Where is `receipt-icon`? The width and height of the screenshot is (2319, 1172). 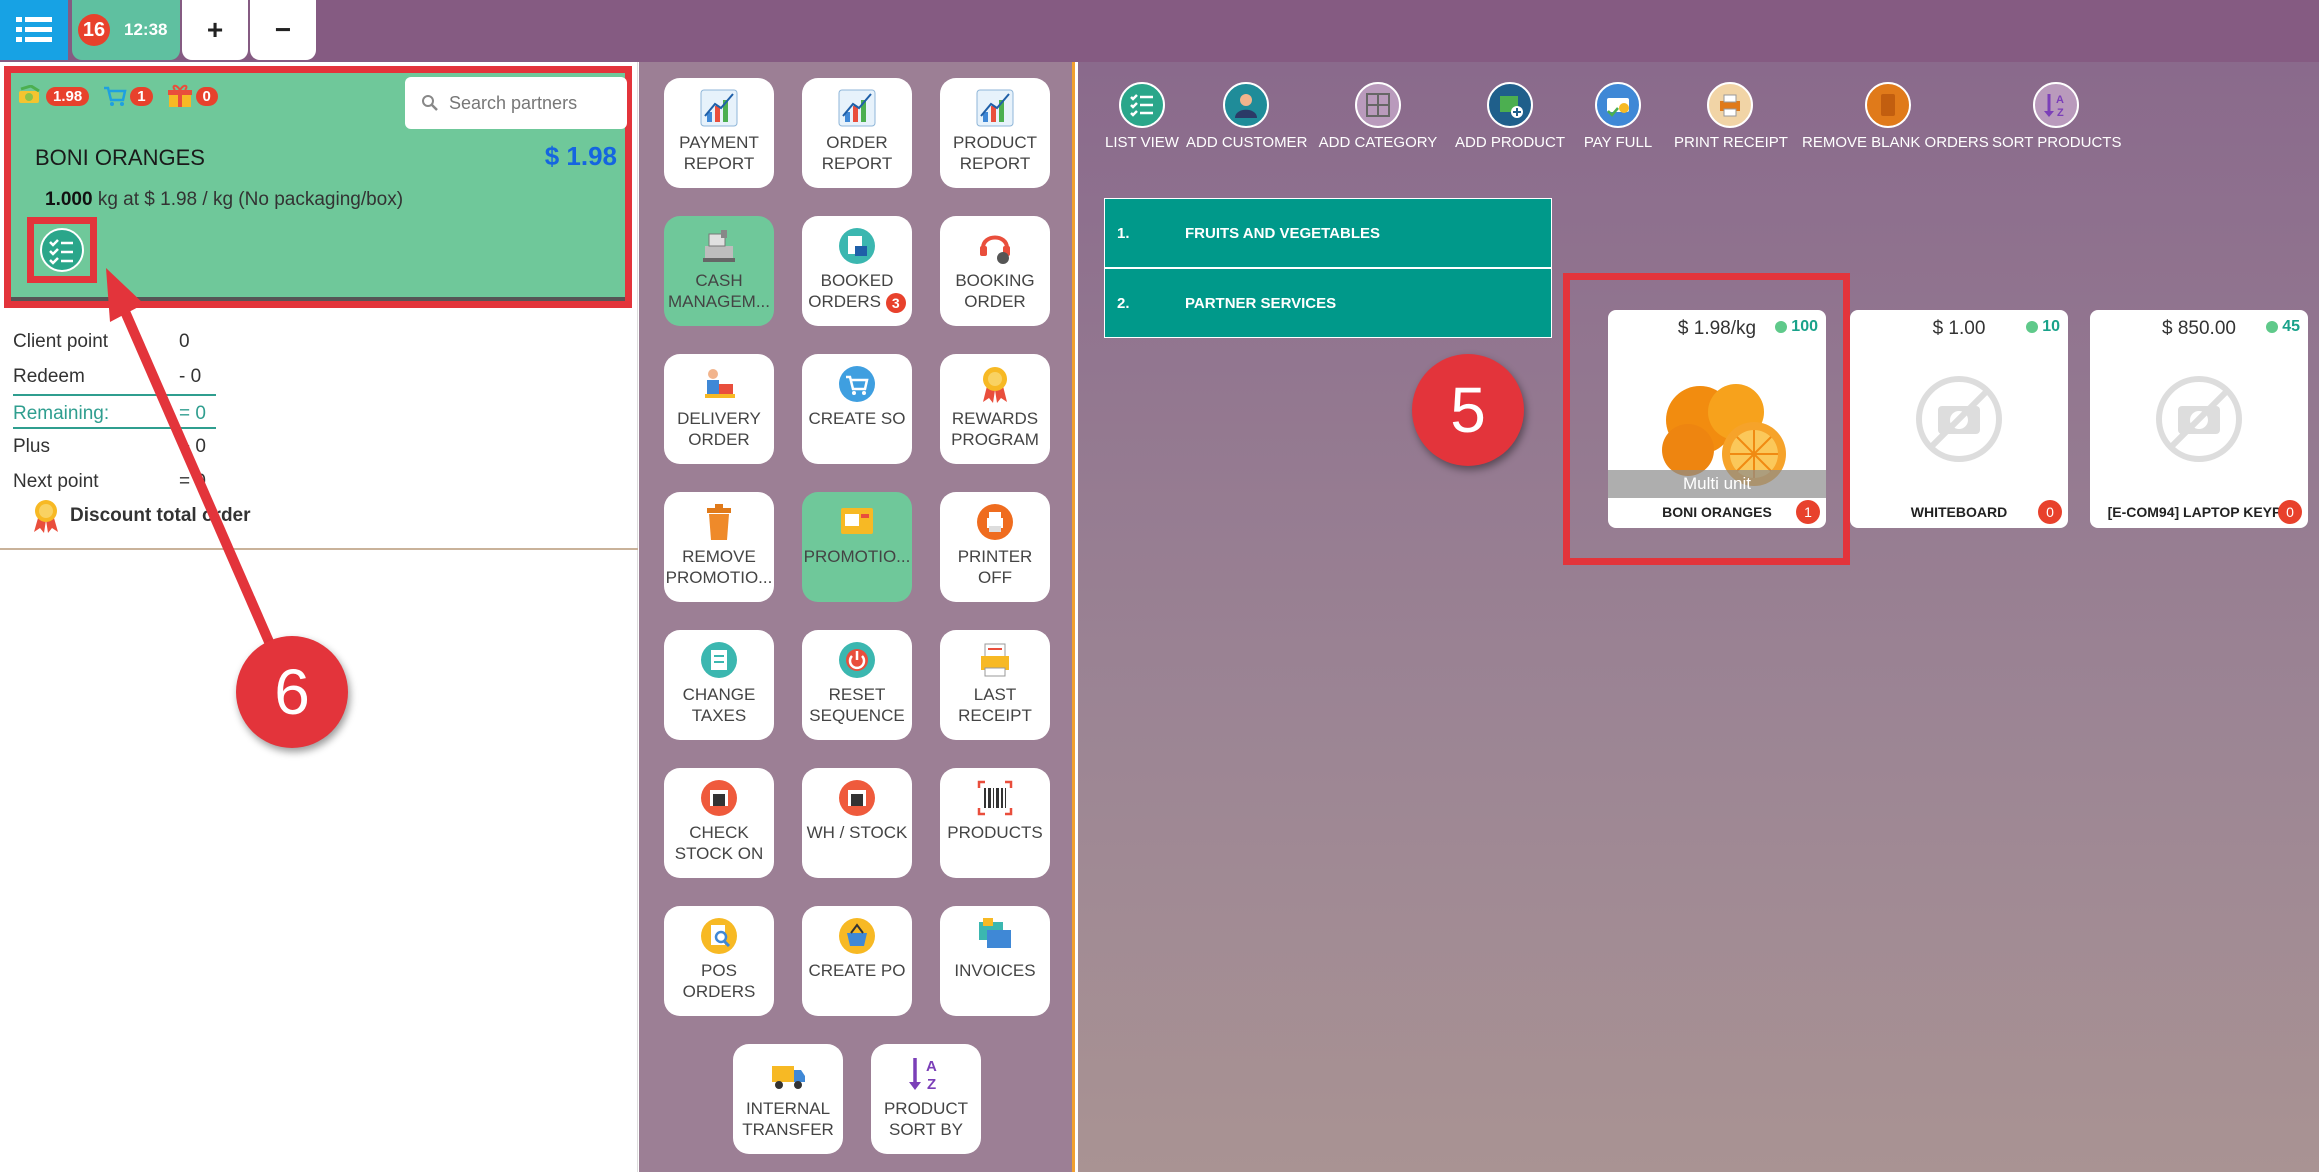
receipt-icon is located at coordinates (995, 660).